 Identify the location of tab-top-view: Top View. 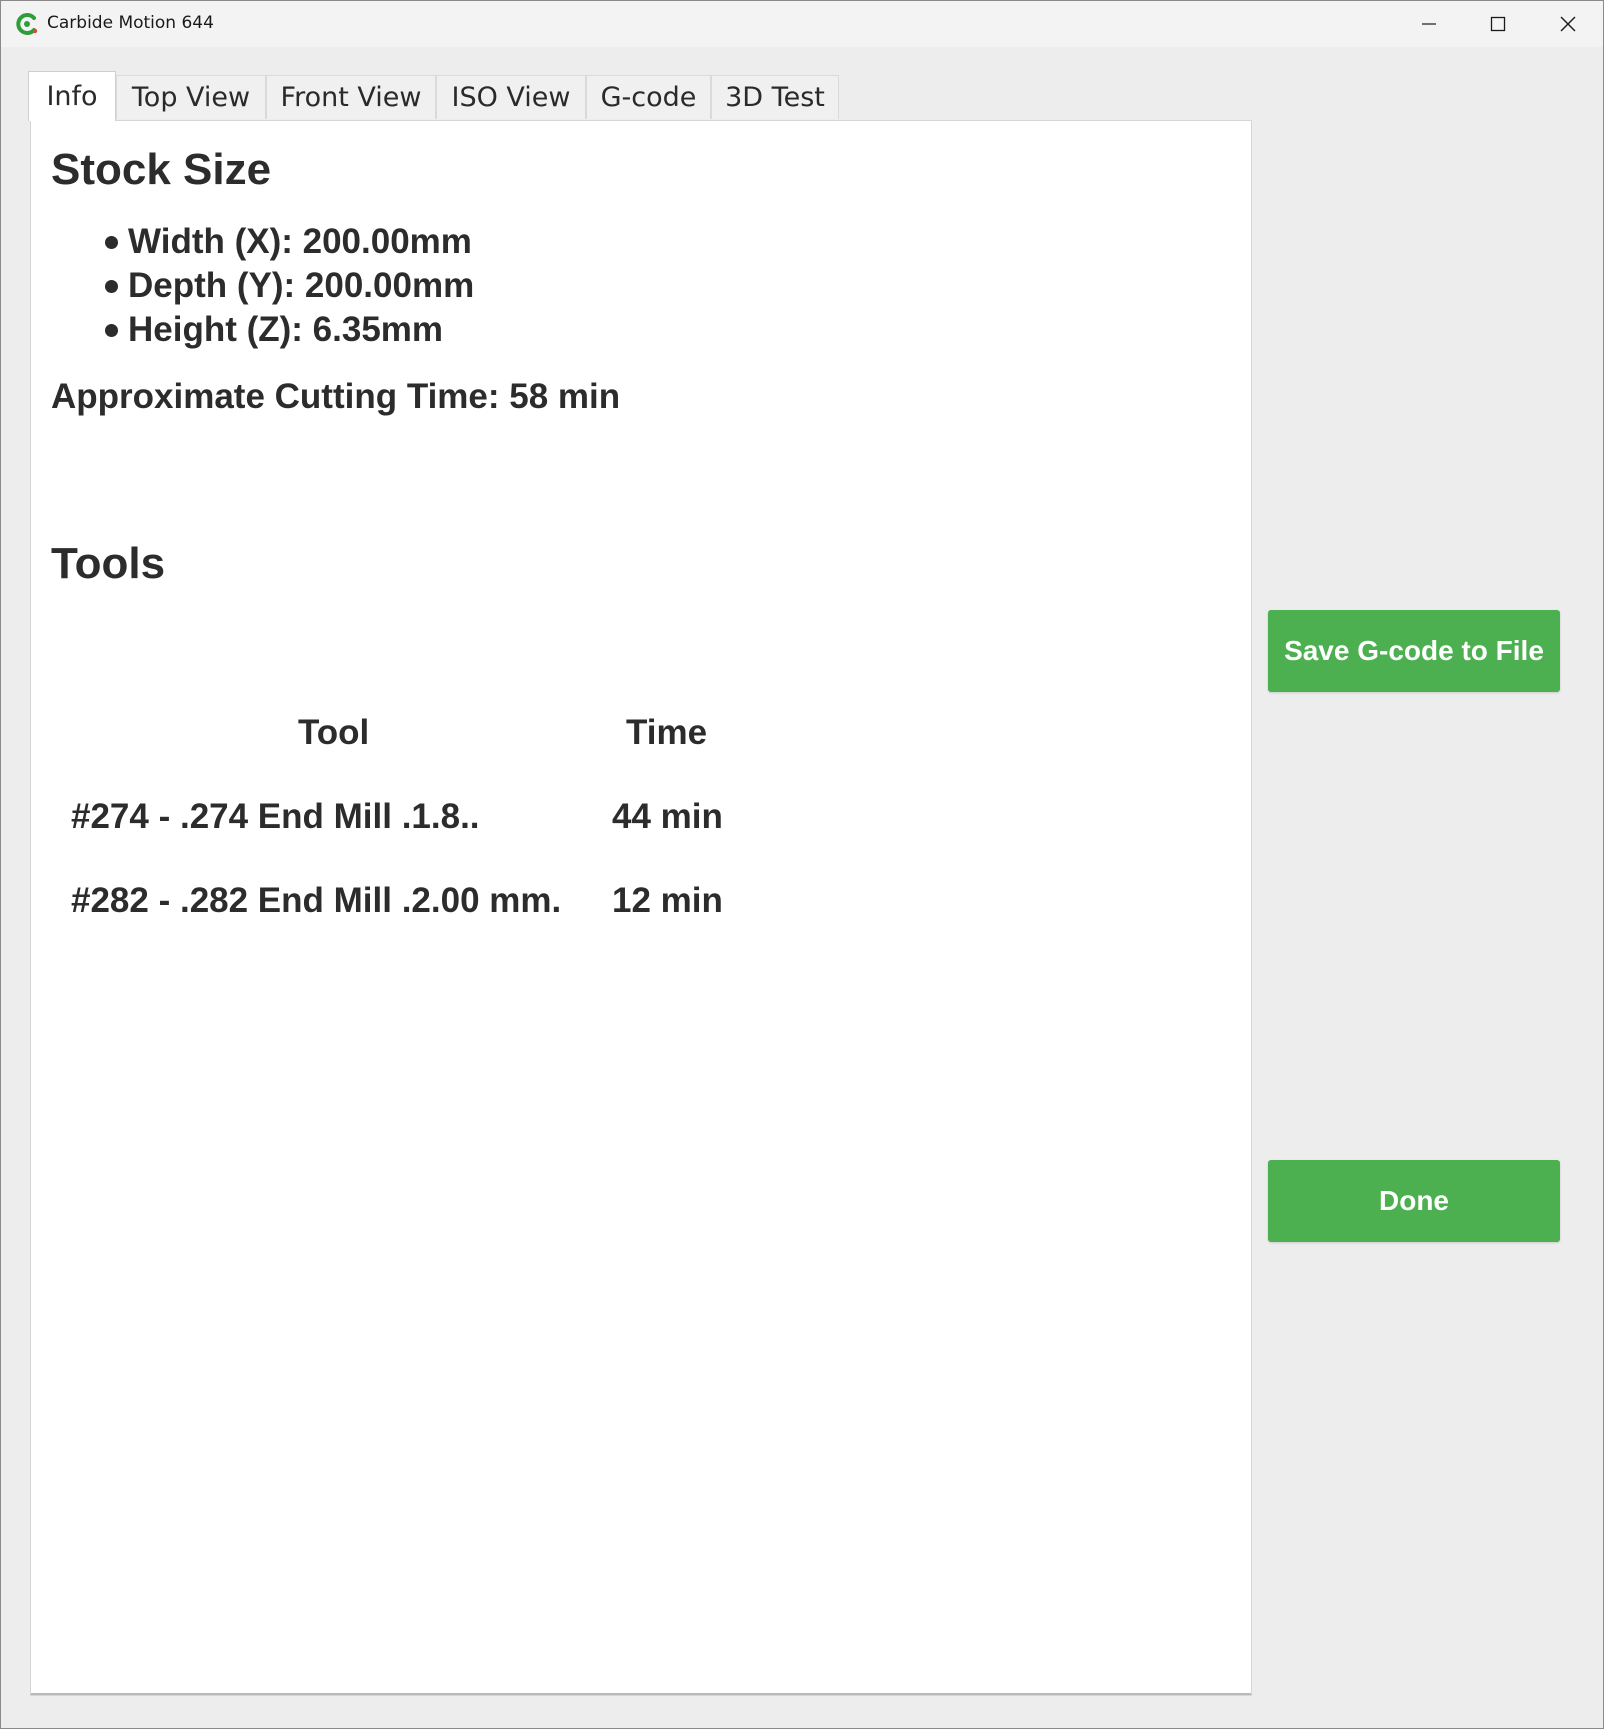
(191, 97).